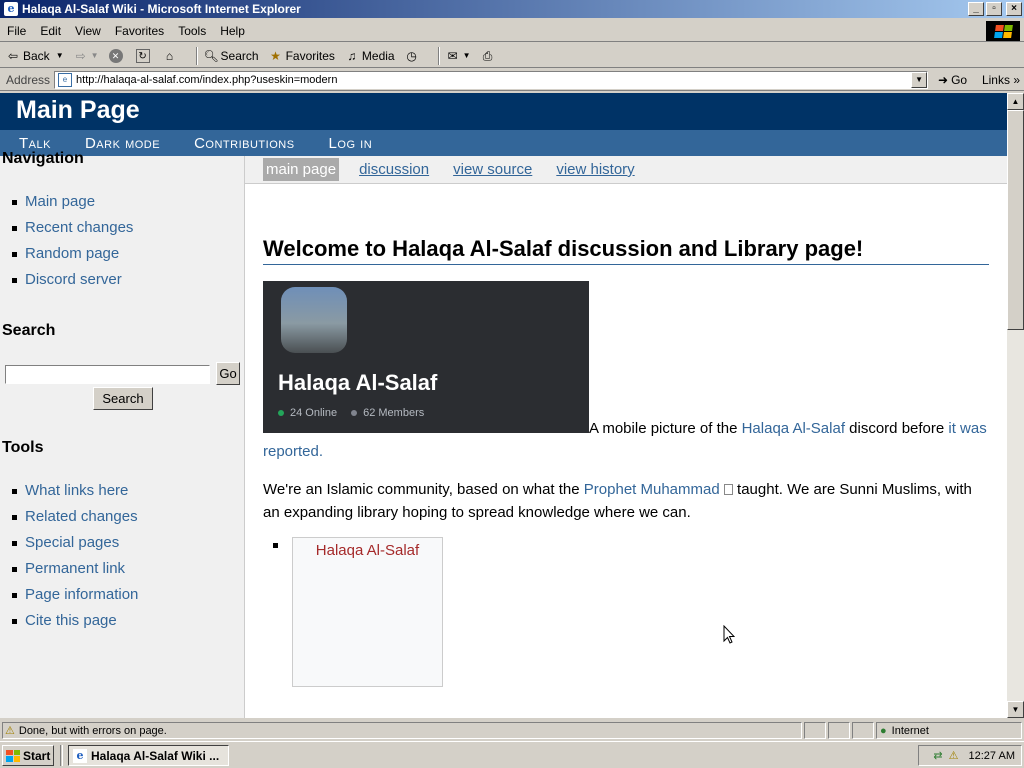 This screenshot has width=1024, height=768. What do you see at coordinates (60, 55) in the screenshot?
I see `back-dropdown-icon: ▼` at bounding box center [60, 55].